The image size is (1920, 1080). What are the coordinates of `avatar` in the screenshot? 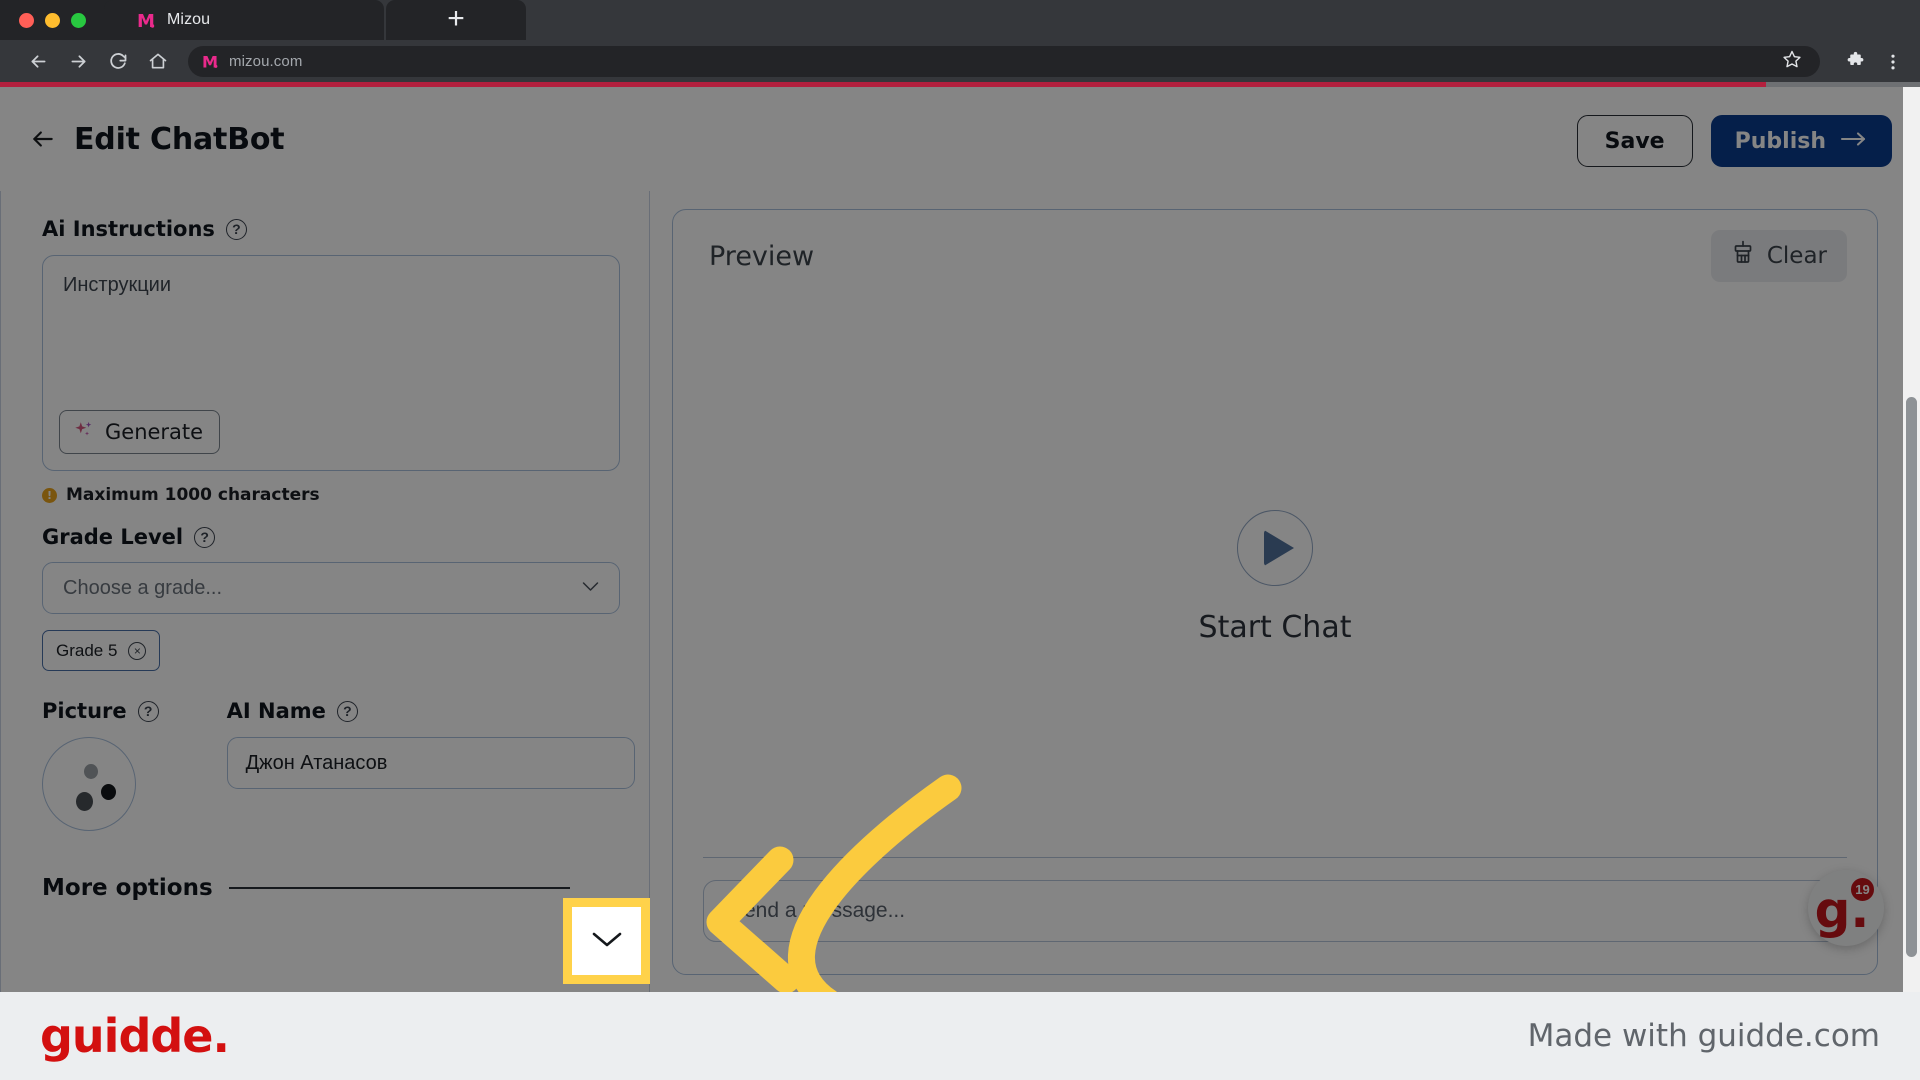 It's located at (89, 784).